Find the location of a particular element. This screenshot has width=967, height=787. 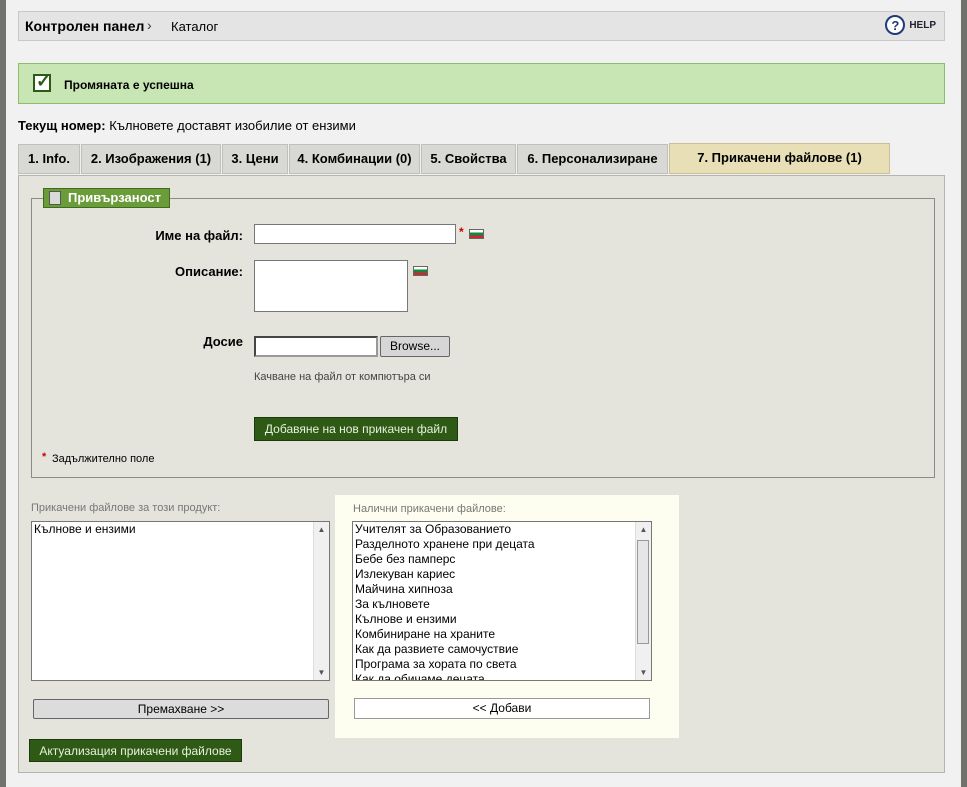

list-item: Бебе без памперс is located at coordinates (502, 559).